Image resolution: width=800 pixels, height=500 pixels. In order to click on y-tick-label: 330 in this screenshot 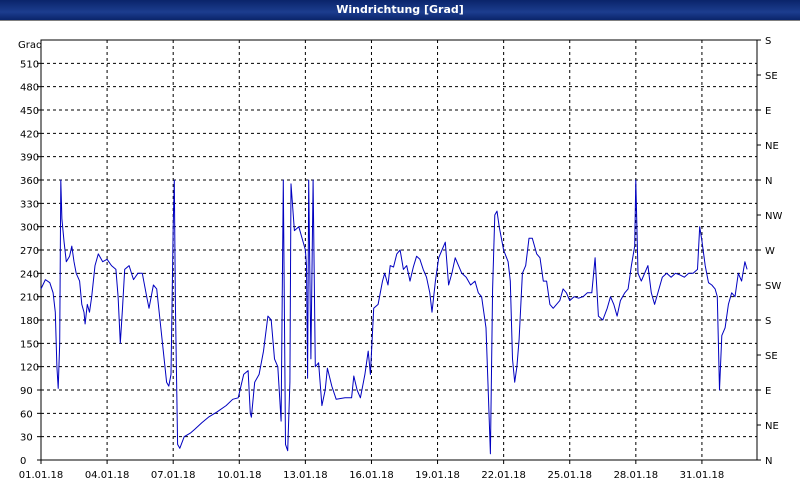, I will do `click(29, 204)`.